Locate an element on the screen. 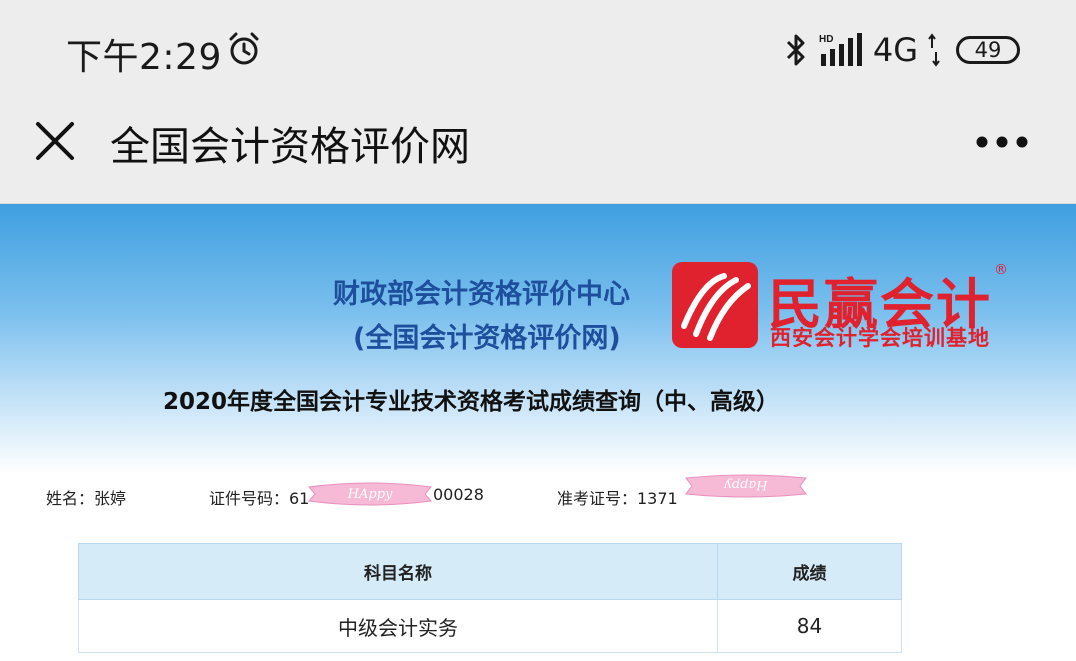  status-icons: HD 4G 49 is located at coordinates (901, 50).